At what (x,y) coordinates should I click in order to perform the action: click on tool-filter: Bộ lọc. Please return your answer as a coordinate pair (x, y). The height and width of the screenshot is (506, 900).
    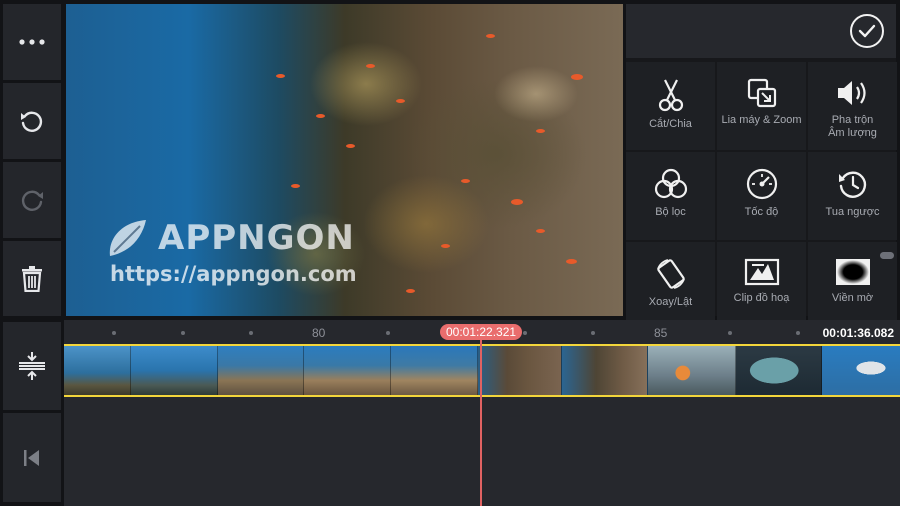
    Looking at the image, I should click on (670, 196).